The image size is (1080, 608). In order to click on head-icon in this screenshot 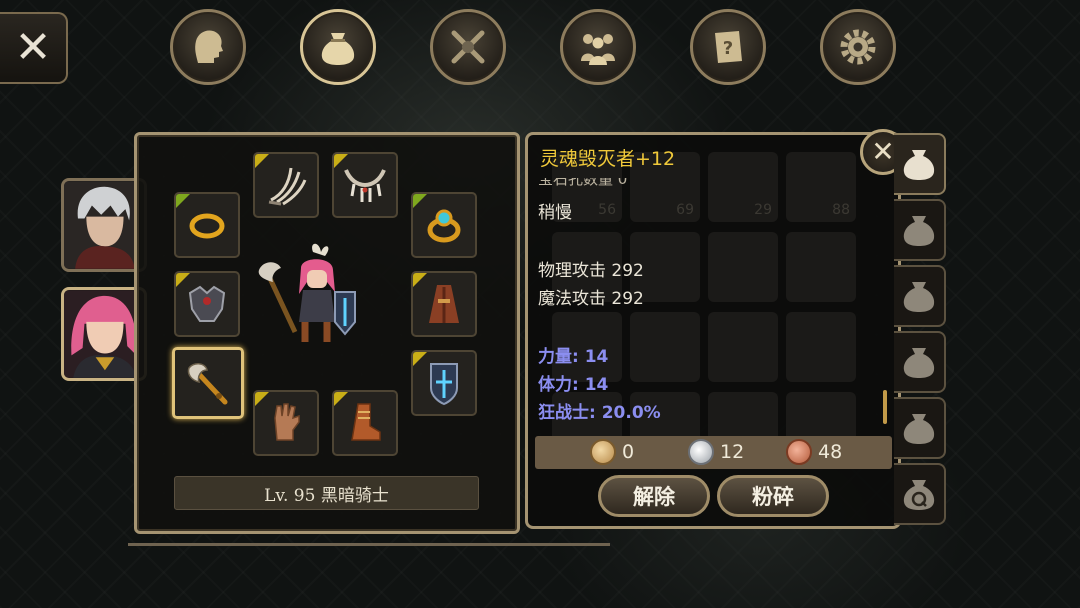, I will do `click(209, 46)`.